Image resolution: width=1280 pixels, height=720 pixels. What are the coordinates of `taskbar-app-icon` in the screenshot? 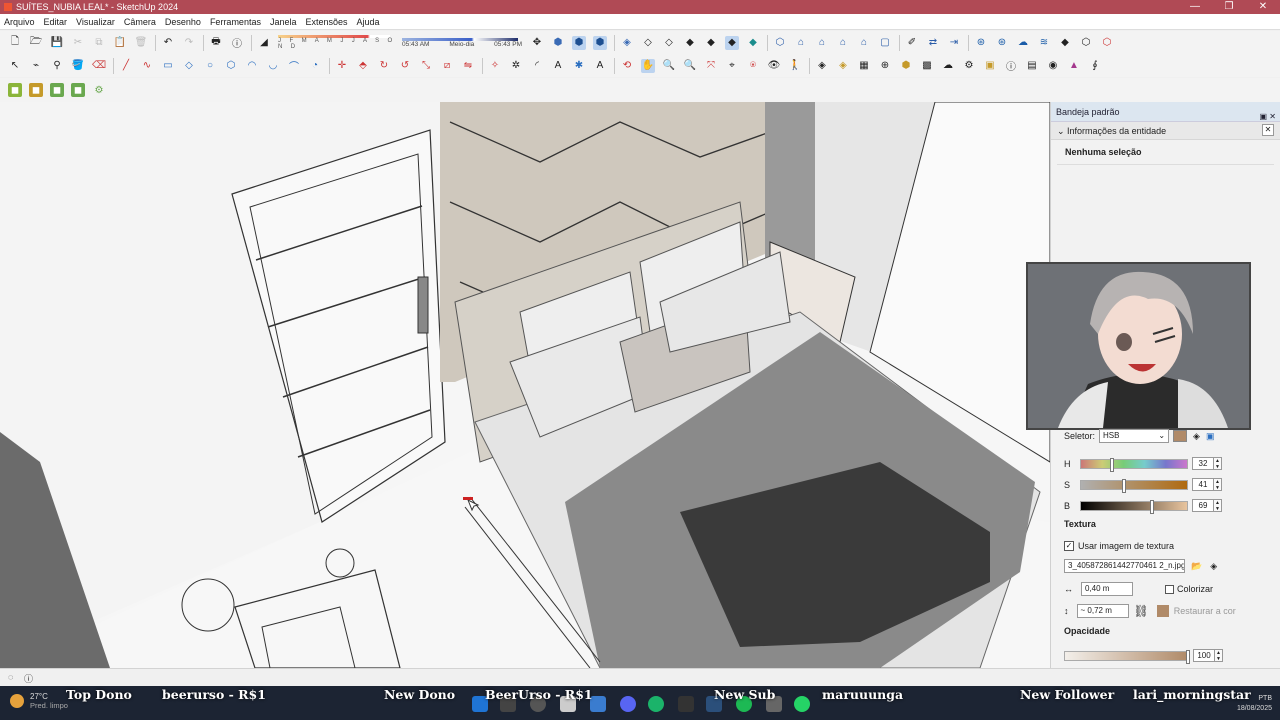 It's located at (686, 704).